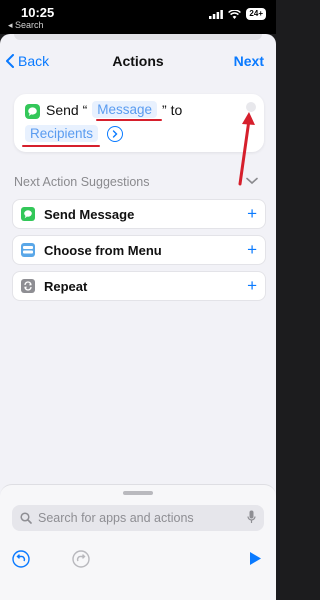 The width and height of the screenshot is (320, 600). Describe the element at coordinates (21, 559) in the screenshot. I see `undo-icon` at that location.